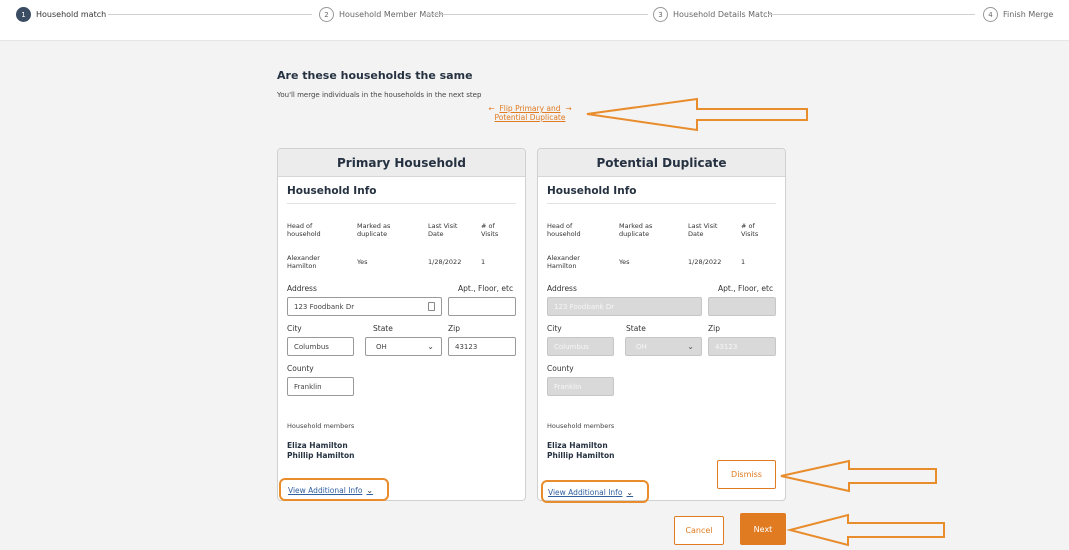  Describe the element at coordinates (699, 530) in the screenshot. I see `cancel-button: Cancel` at that location.